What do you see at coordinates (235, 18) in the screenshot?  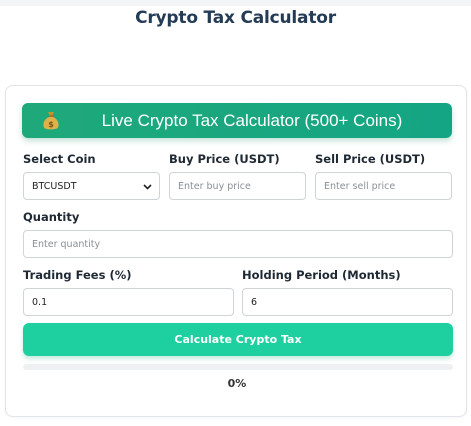 I see `page-title: Crypto Tax Calculator` at bounding box center [235, 18].